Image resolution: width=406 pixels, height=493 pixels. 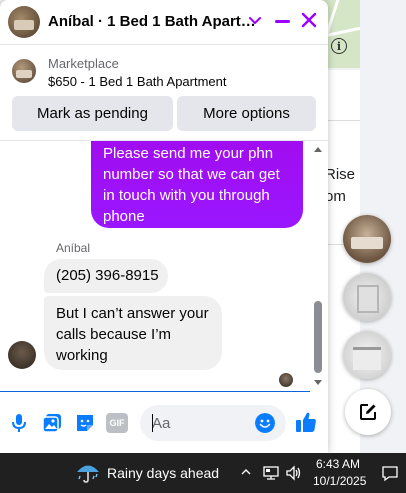 I want to click on like-icon, so click(x=306, y=422).